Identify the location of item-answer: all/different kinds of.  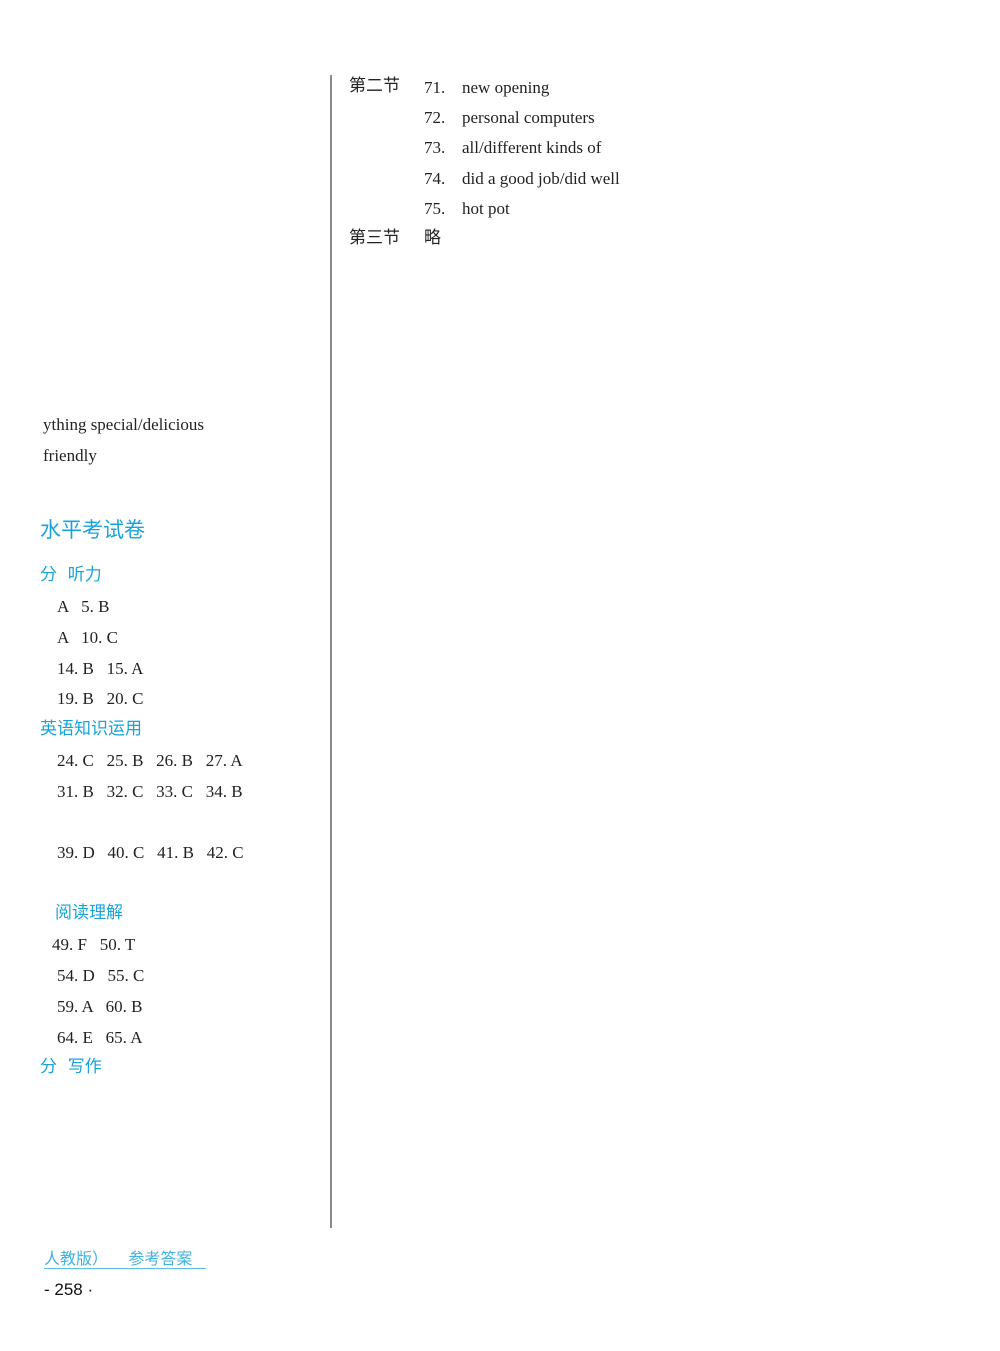
(532, 147).